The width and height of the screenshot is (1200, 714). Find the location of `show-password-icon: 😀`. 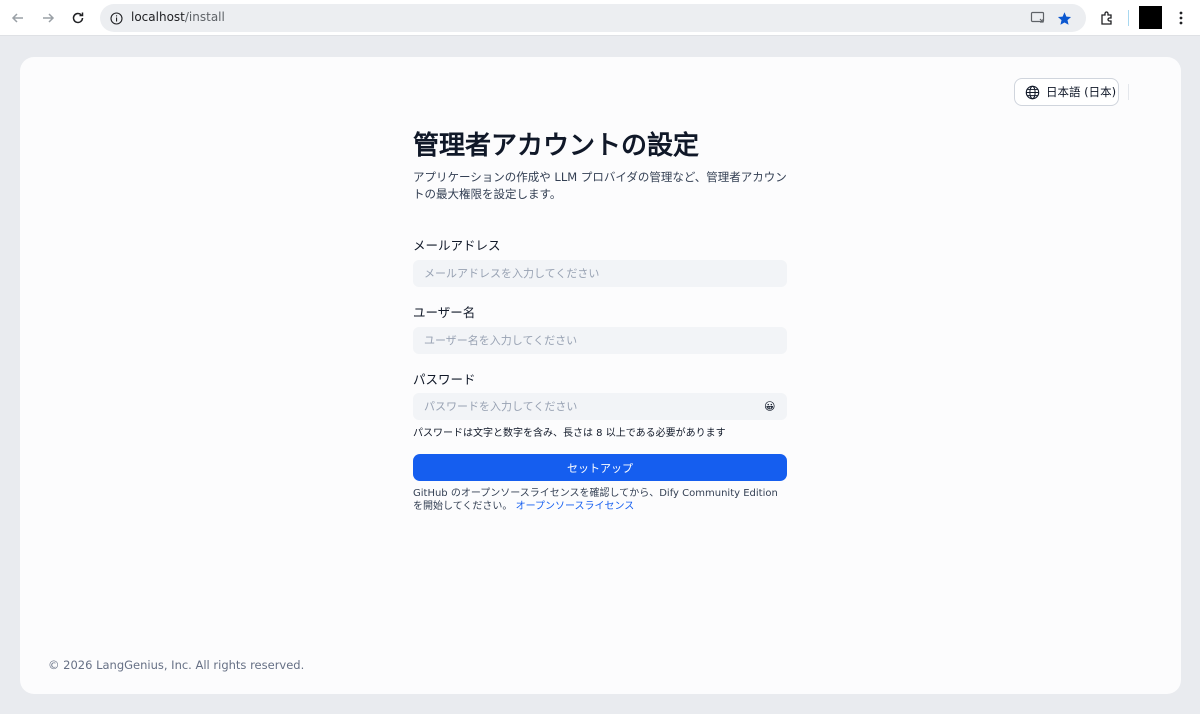

show-password-icon: 😀 is located at coordinates (770, 406).